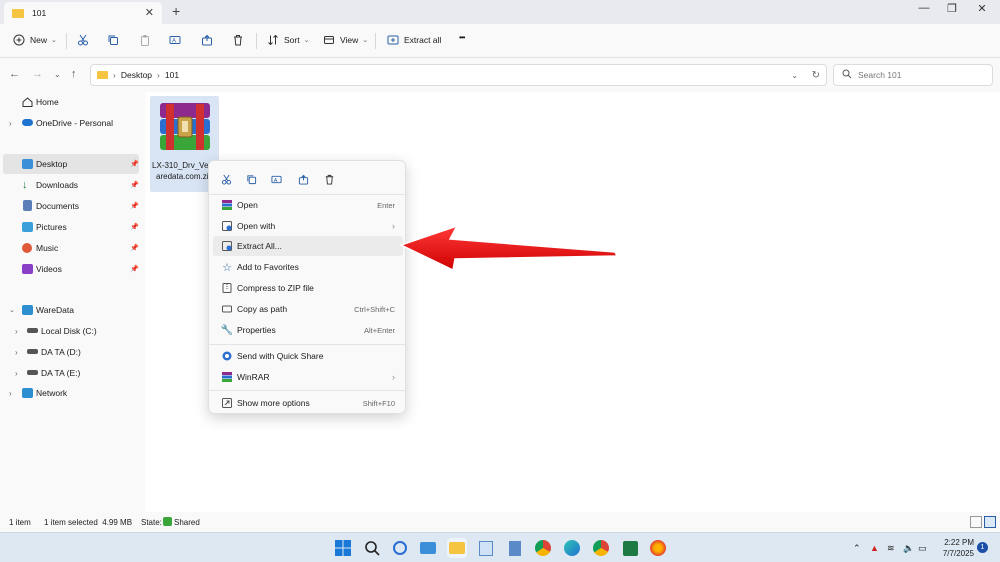 This screenshot has width=1000, height=562. Describe the element at coordinates (976, 522) in the screenshot. I see `details-view-button` at that location.